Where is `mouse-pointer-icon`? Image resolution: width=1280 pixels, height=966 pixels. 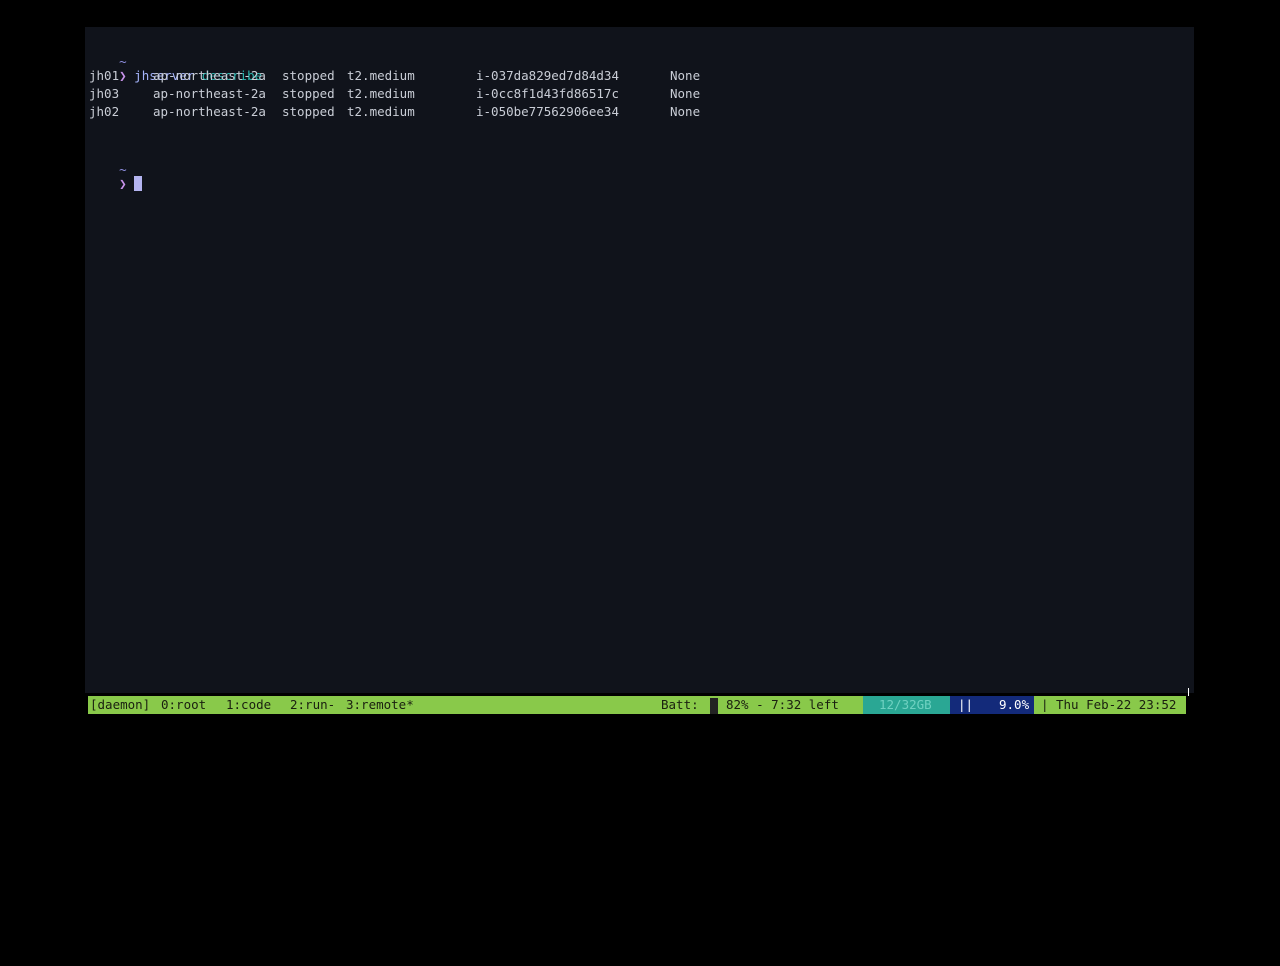
mouse-pointer-icon is located at coordinates (1188, 692).